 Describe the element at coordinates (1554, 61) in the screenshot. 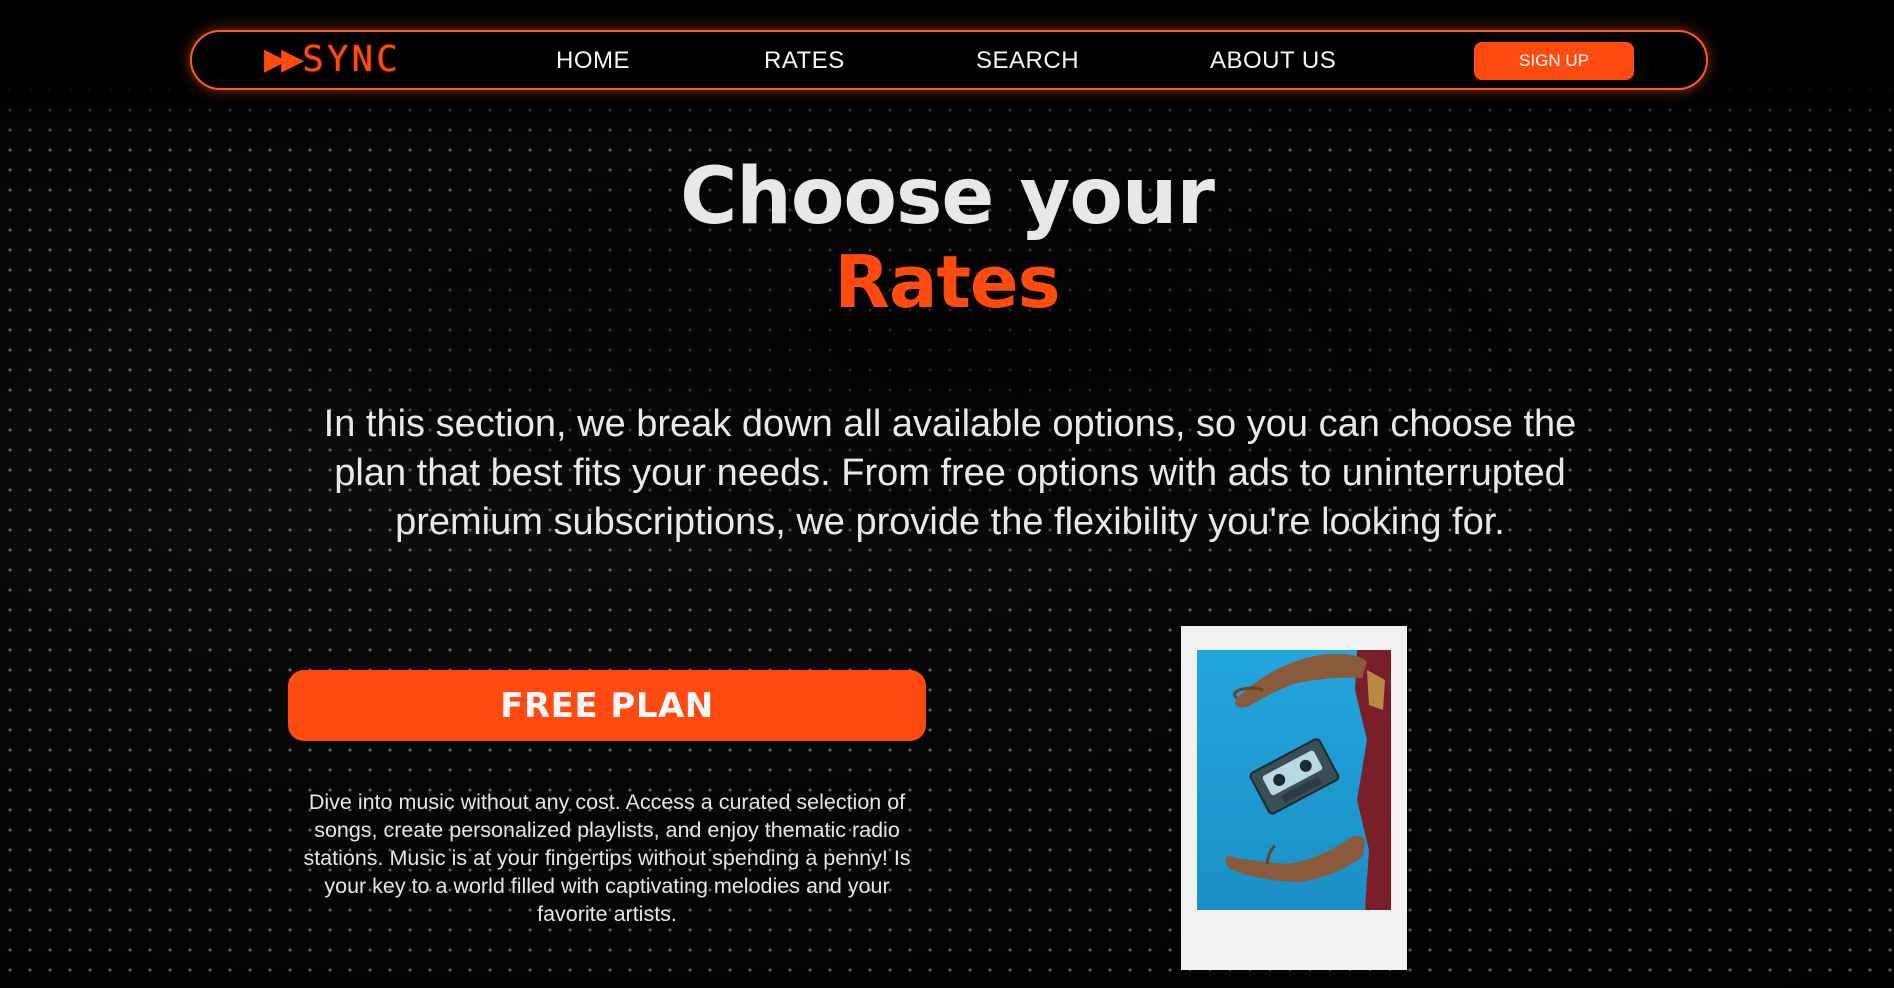

I see `signup-button: SIGN UP` at that location.